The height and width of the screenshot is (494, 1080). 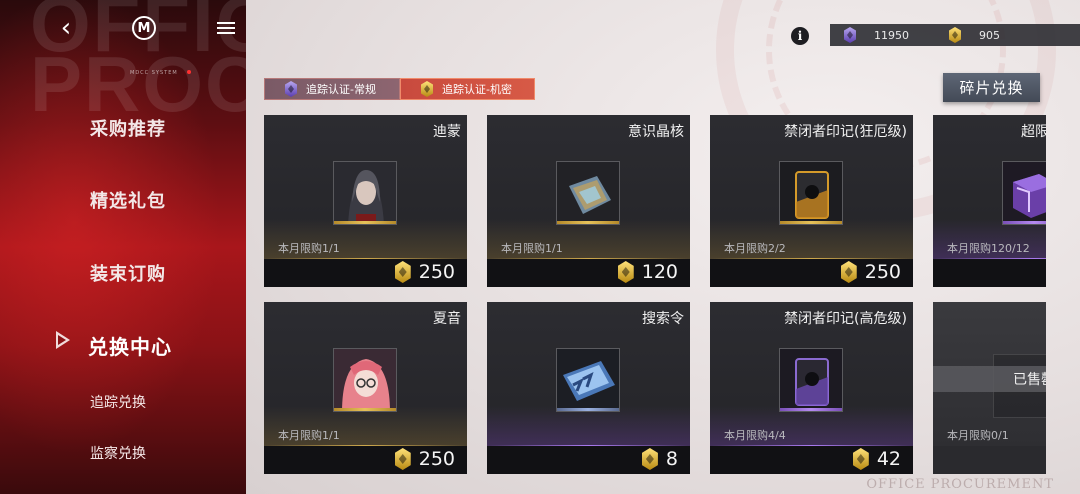 What do you see at coordinates (118, 402) in the screenshot?
I see `sub-item-tracking-exchange: 追踪兑换` at bounding box center [118, 402].